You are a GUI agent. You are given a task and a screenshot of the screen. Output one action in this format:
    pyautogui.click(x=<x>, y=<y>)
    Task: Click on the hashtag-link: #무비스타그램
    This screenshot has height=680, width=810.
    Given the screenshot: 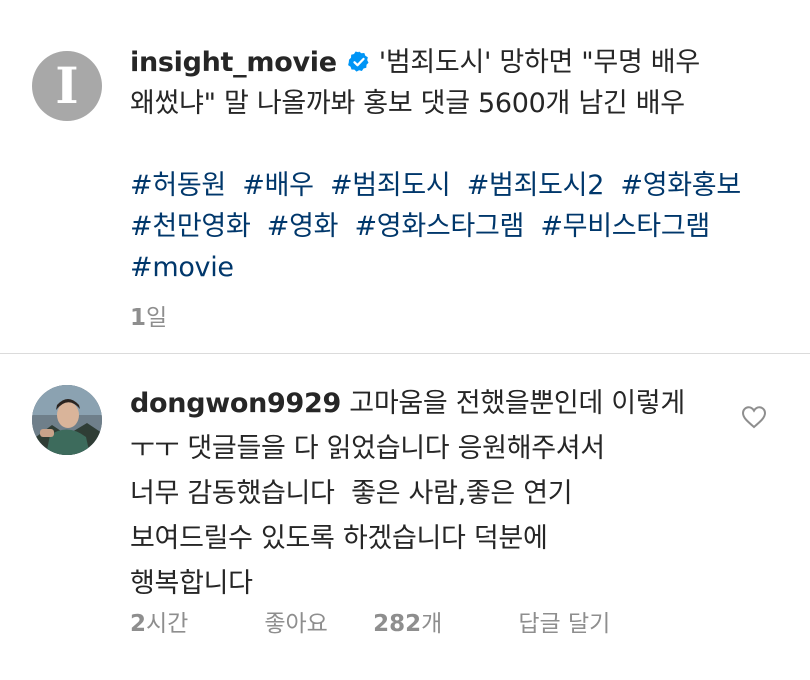 What is the action you would take?
    pyautogui.click(x=625, y=226)
    